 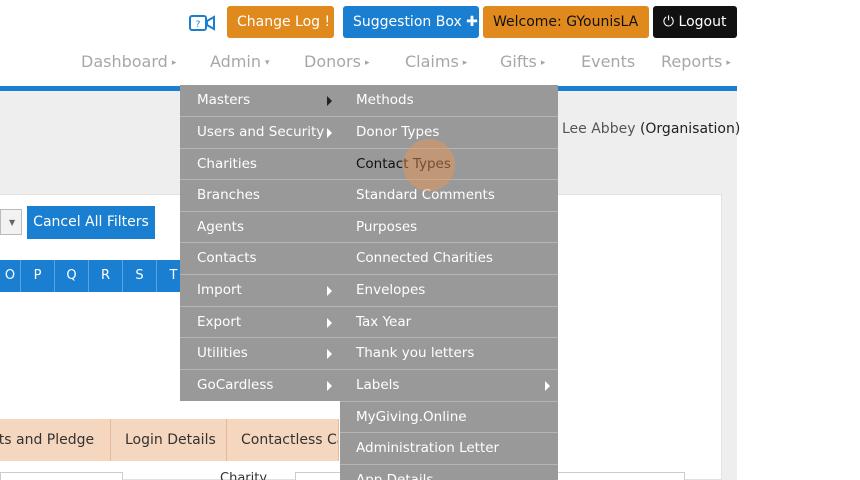 What do you see at coordinates (38, 276) in the screenshot?
I see `alphabet-letter: P` at bounding box center [38, 276].